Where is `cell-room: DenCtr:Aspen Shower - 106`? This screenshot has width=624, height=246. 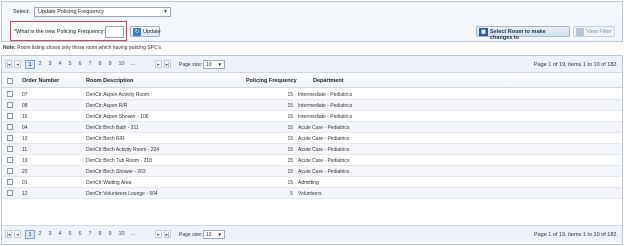
cell-room: DenCtr:Aspen Shower - 106 is located at coordinates (117, 117).